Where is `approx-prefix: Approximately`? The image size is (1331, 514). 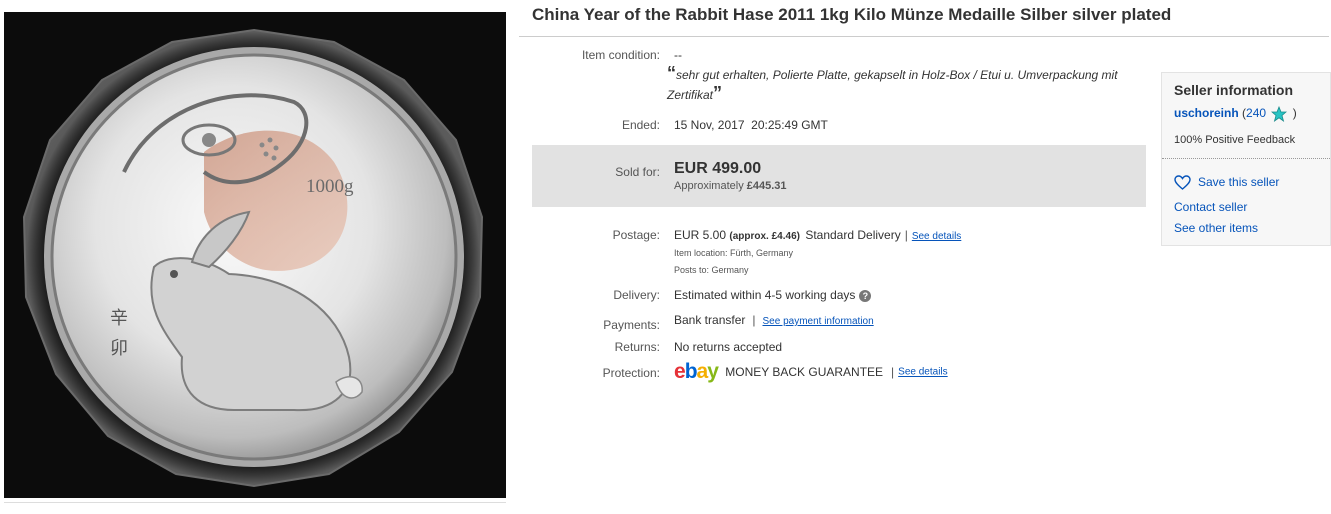
approx-prefix: Approximately is located at coordinates (709, 186).